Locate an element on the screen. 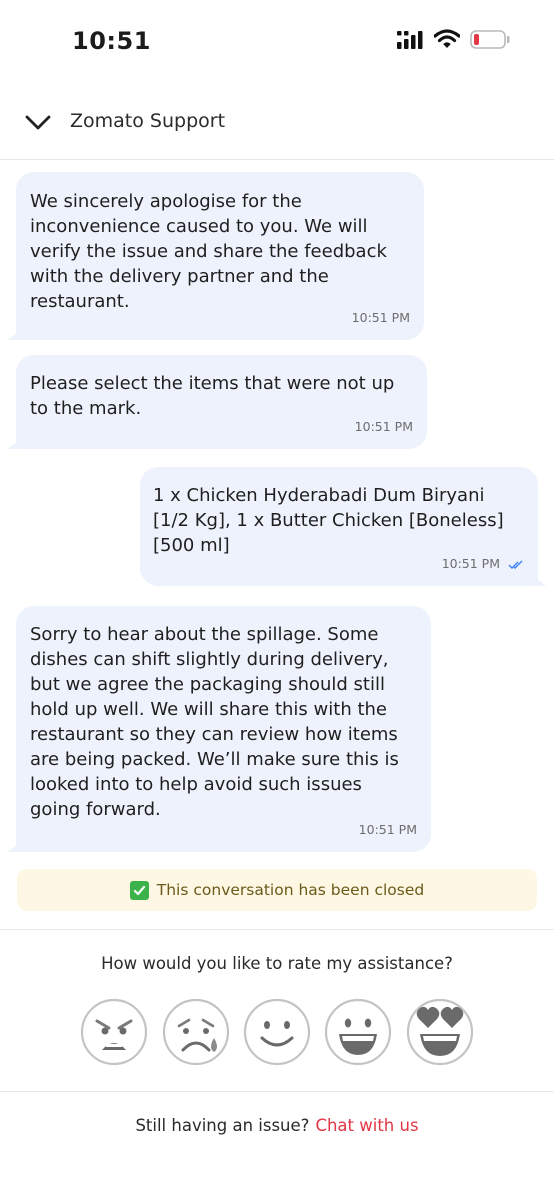 Image resolution: width=554 pixels, height=1200 pixels. status-bar: 10:51 is located at coordinates (277, 40).